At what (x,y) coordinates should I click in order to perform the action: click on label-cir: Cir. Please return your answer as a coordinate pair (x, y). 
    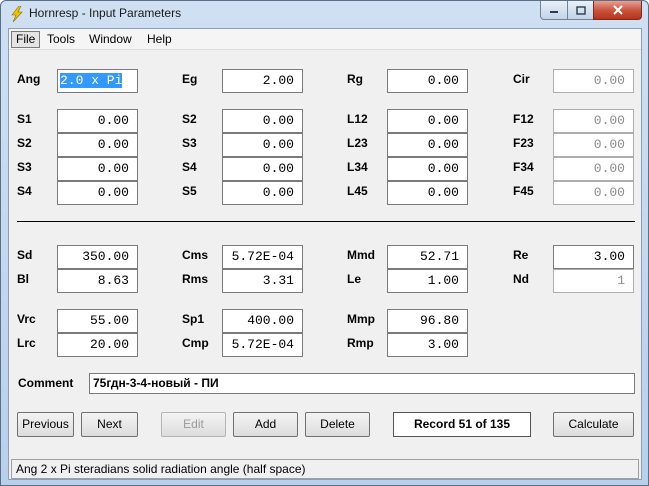
    Looking at the image, I should click on (521, 79).